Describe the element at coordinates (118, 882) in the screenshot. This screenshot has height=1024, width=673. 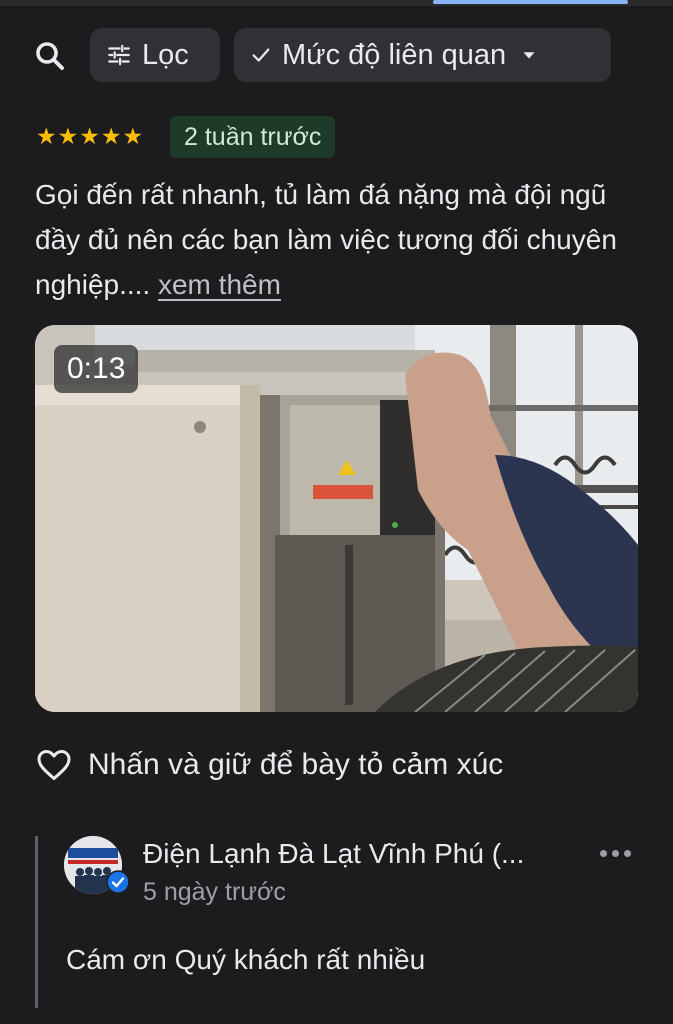
I see `verified-badge-icon` at that location.